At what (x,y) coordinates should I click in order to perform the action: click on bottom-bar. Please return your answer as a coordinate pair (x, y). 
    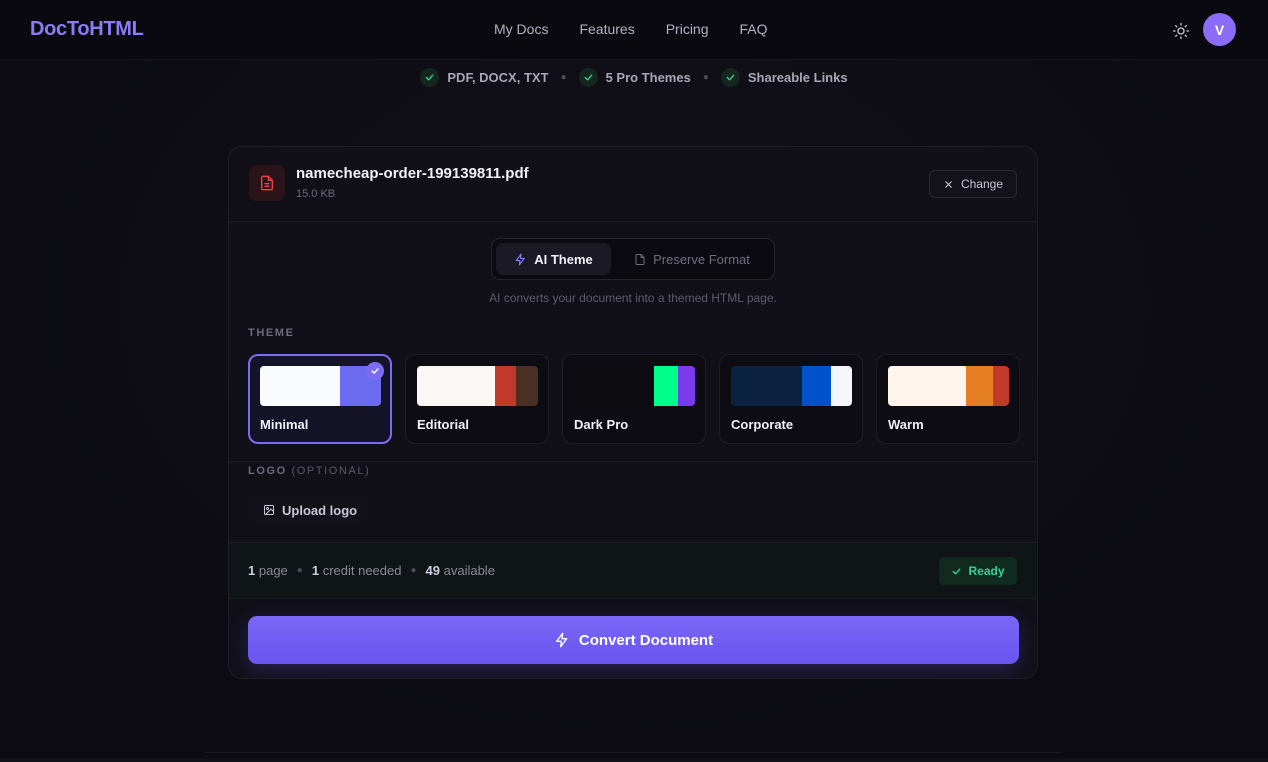
    Looking at the image, I should click on (634, 760).